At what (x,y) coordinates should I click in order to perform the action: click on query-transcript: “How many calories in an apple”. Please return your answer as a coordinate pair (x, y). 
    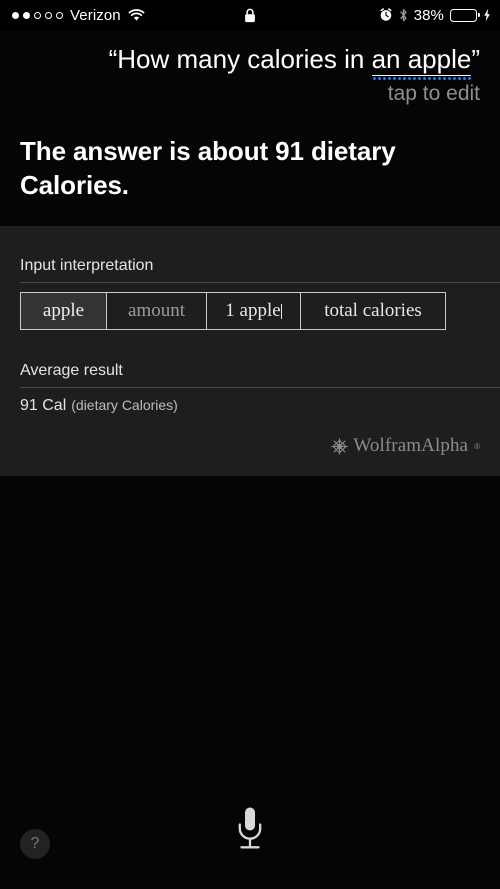
    Looking at the image, I should click on (250, 59).